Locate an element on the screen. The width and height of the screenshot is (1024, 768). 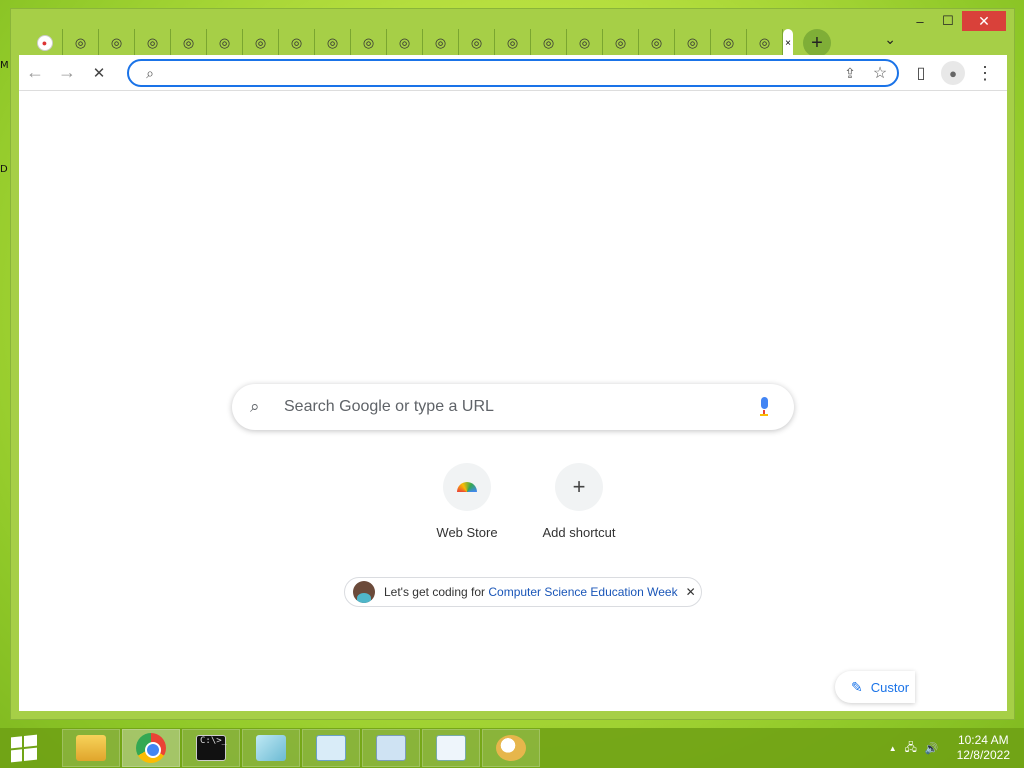
notepad-icon is located at coordinates (271, 748).